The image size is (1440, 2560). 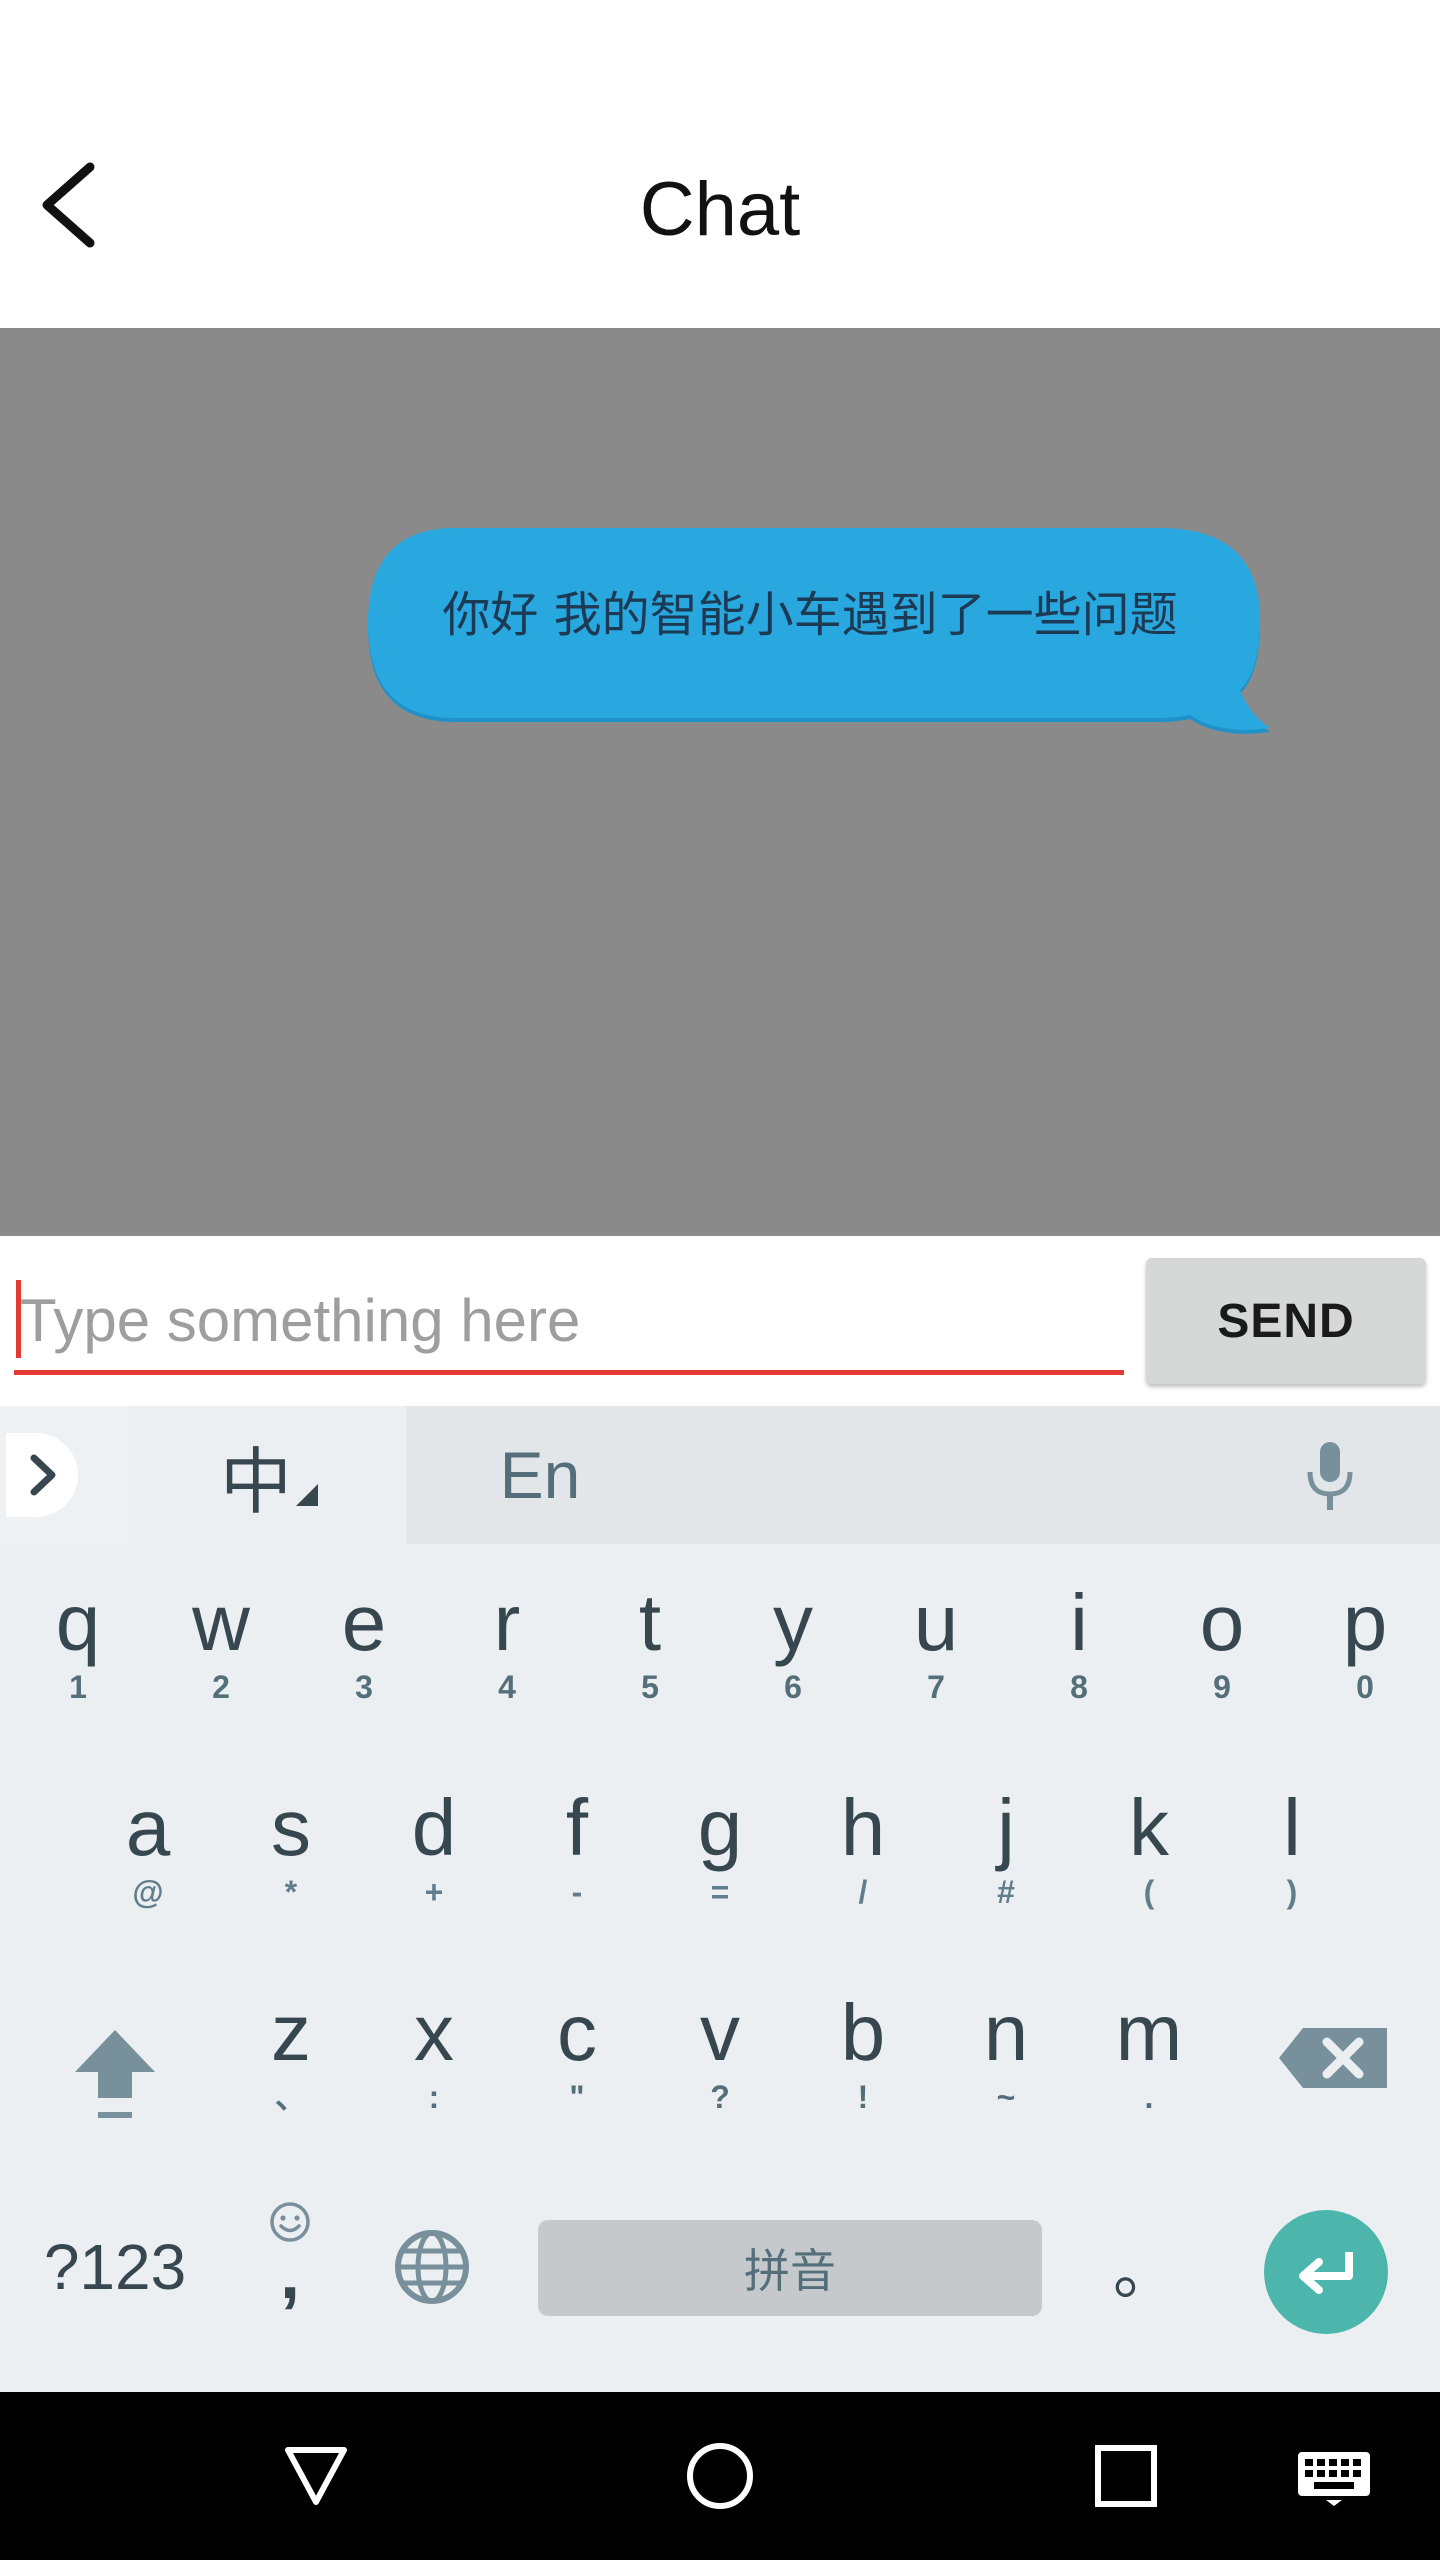 I want to click on key-q: q1, so click(x=78, y=1639).